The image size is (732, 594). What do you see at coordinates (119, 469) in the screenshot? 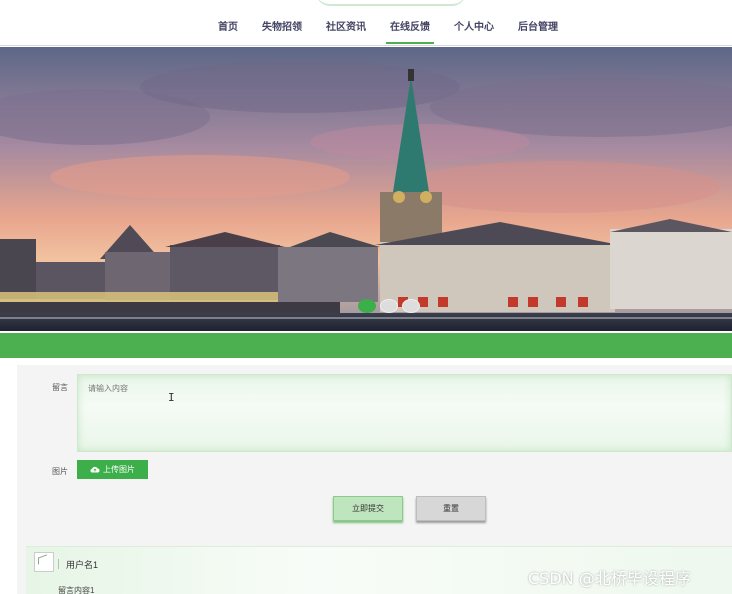
I see `upload-image-label: 上传图片` at bounding box center [119, 469].